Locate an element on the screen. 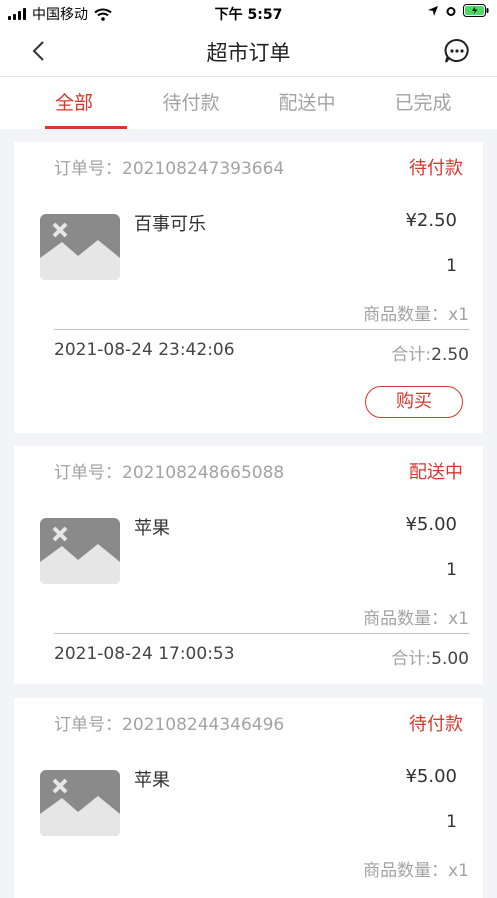 The width and height of the screenshot is (497, 898). location-arrow-icon is located at coordinates (433, 10).